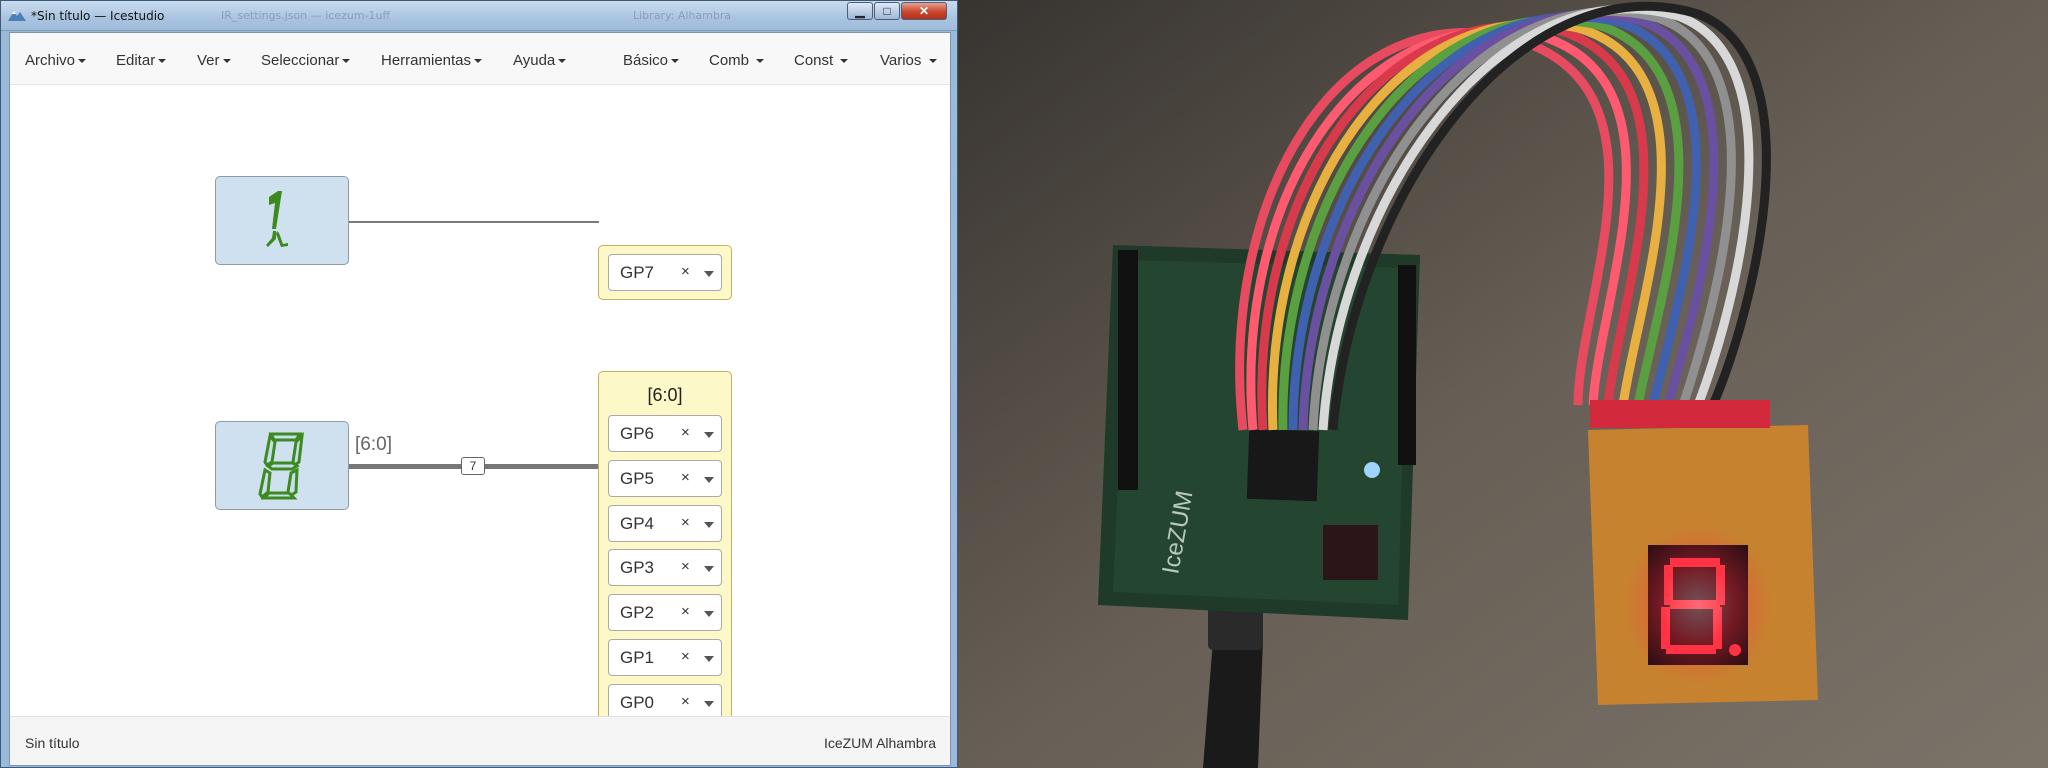  I want to click on background-tab-title: Library: Alhambra, so click(682, 15).